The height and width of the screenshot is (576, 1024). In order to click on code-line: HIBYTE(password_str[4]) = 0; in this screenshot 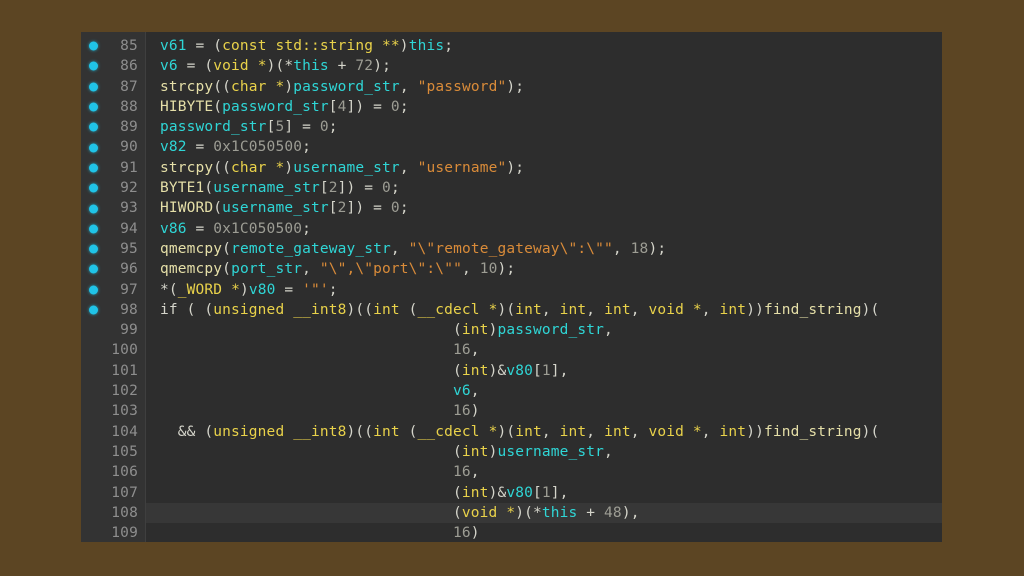, I will do `click(544, 107)`.